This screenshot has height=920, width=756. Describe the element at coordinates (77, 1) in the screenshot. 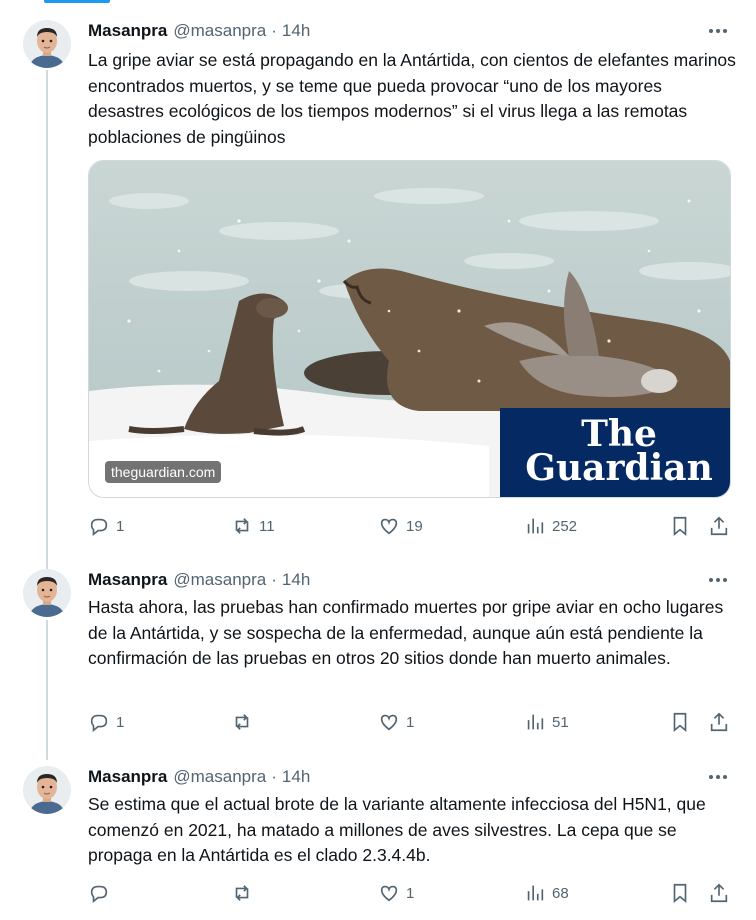

I see `active-tab-indicator` at that location.